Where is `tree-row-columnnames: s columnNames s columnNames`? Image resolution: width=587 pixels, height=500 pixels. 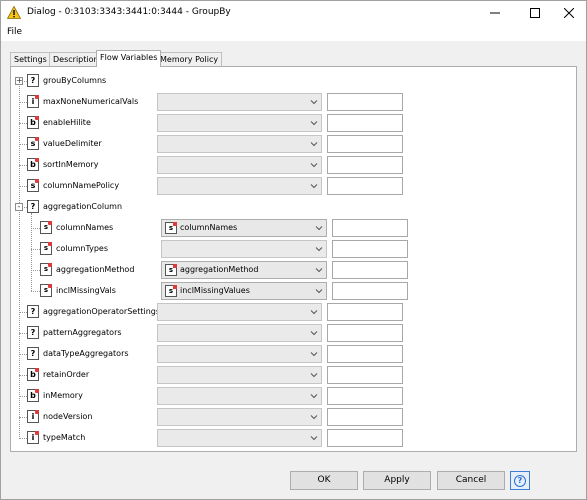
tree-row-columnnames: s columnNames s columnNames is located at coordinates (293, 229).